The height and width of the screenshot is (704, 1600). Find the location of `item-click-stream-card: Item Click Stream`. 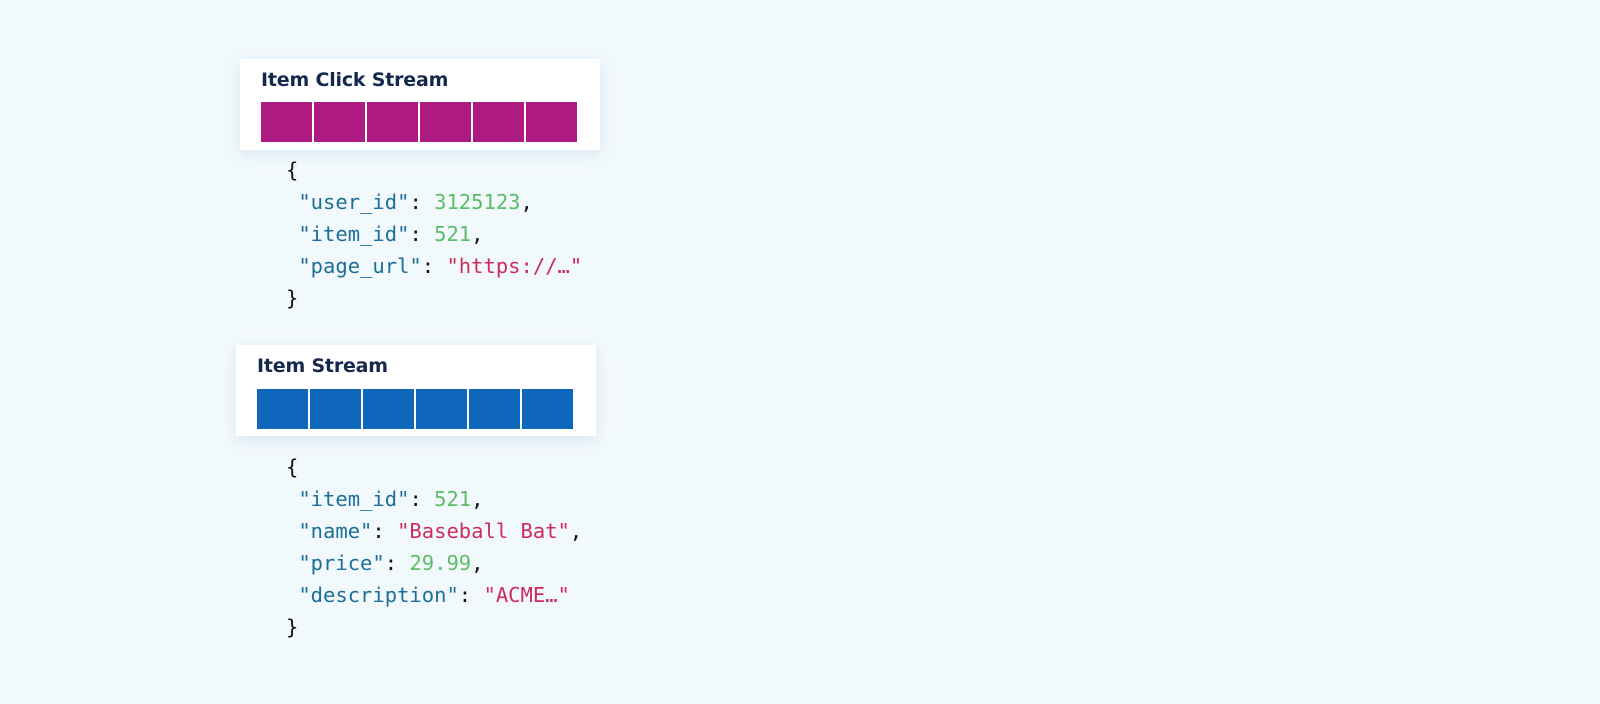

item-click-stream-card: Item Click Stream is located at coordinates (420, 104).